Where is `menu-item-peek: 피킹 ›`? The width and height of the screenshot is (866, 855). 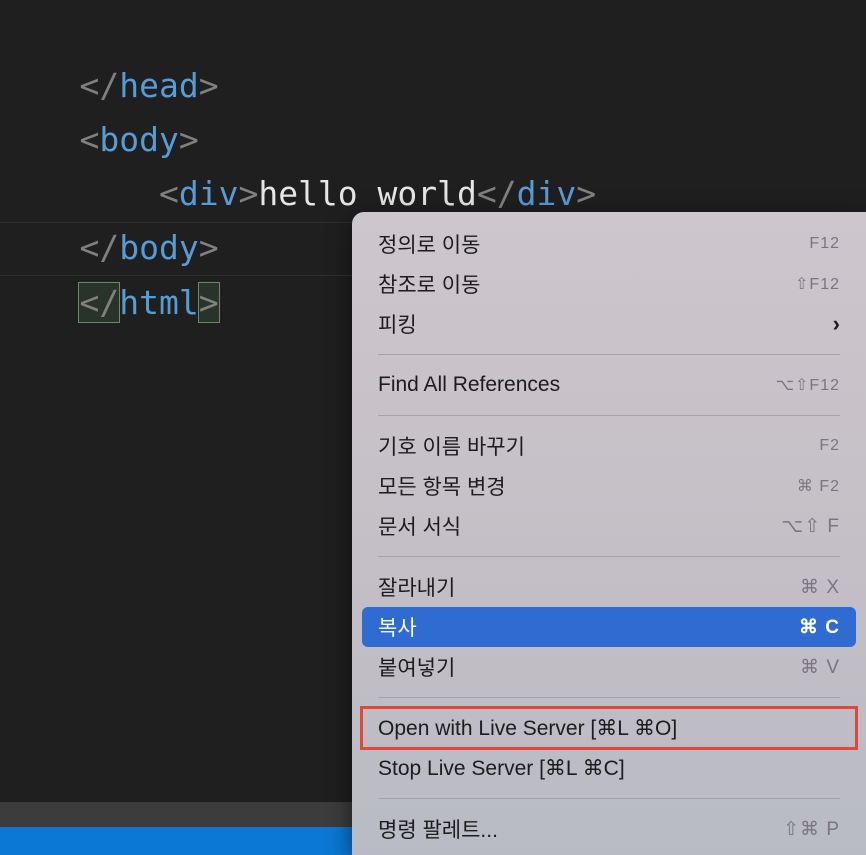
menu-item-peek: 피킹 › is located at coordinates (609, 324).